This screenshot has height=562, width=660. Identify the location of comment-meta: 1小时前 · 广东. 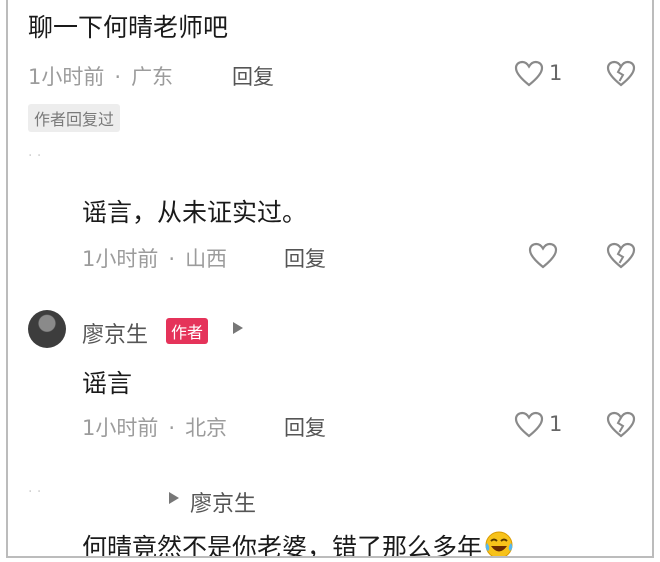
(100, 76).